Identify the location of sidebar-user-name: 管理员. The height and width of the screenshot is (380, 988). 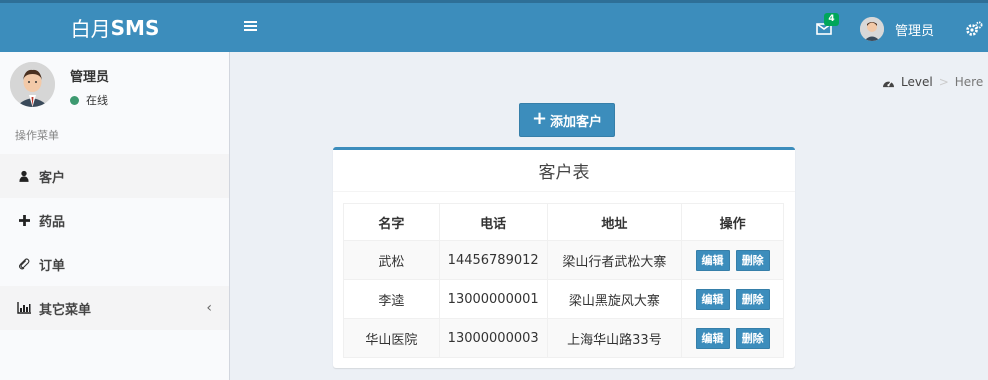
(90, 77).